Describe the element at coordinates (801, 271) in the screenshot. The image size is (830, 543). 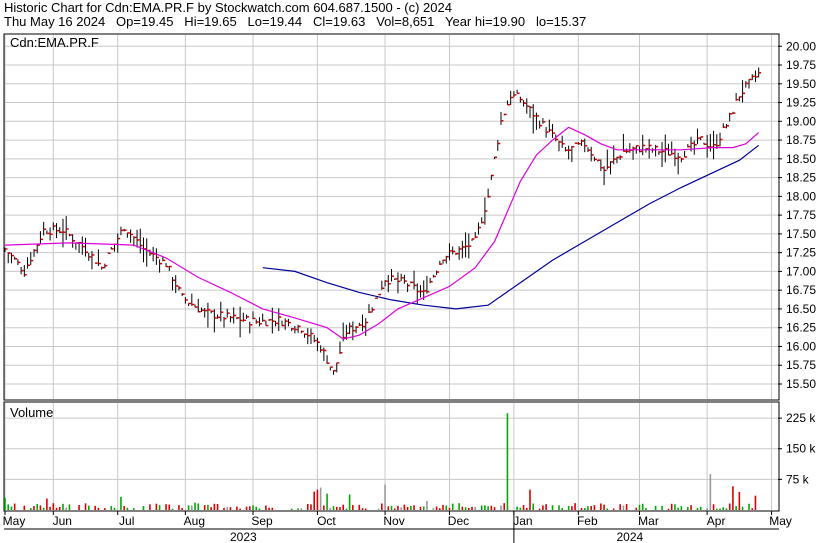
I see `price-tick-label: 17.00` at that location.